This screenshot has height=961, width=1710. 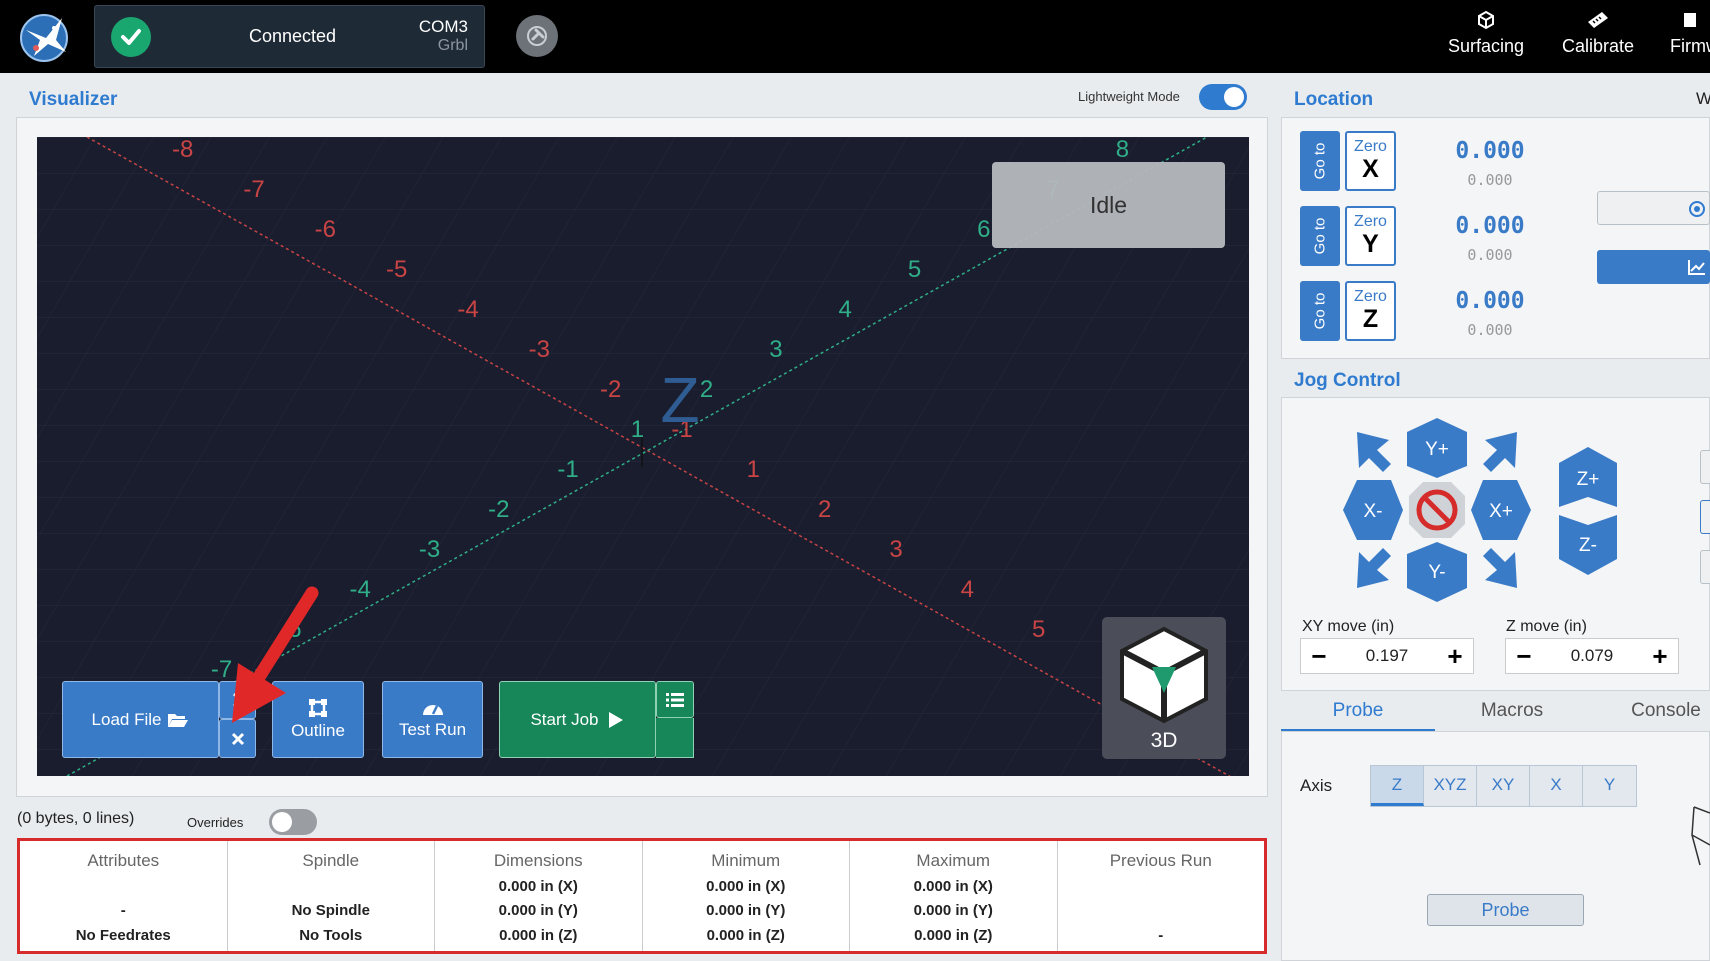 I want to click on connection-label: Connected, so click(x=293, y=36).